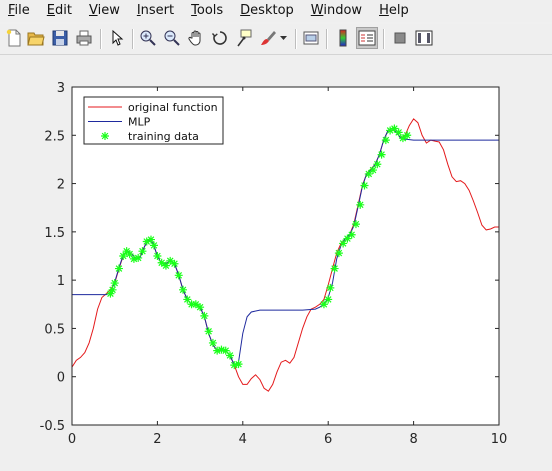  What do you see at coordinates (173, 107) in the screenshot?
I see `legend-entry-label: original function` at bounding box center [173, 107].